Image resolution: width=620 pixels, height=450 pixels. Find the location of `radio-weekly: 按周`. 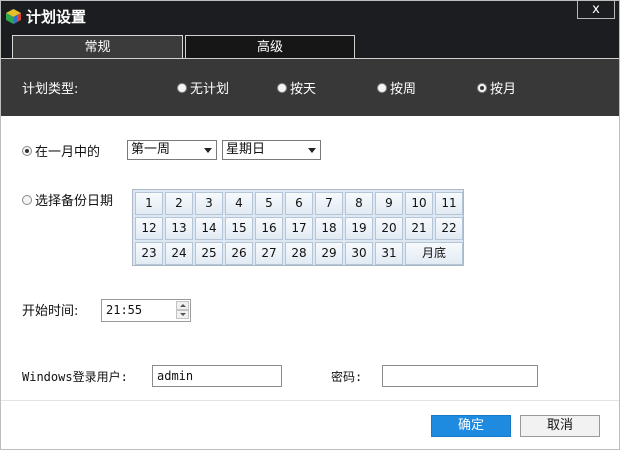

radio-weekly: 按周 is located at coordinates (396, 87).